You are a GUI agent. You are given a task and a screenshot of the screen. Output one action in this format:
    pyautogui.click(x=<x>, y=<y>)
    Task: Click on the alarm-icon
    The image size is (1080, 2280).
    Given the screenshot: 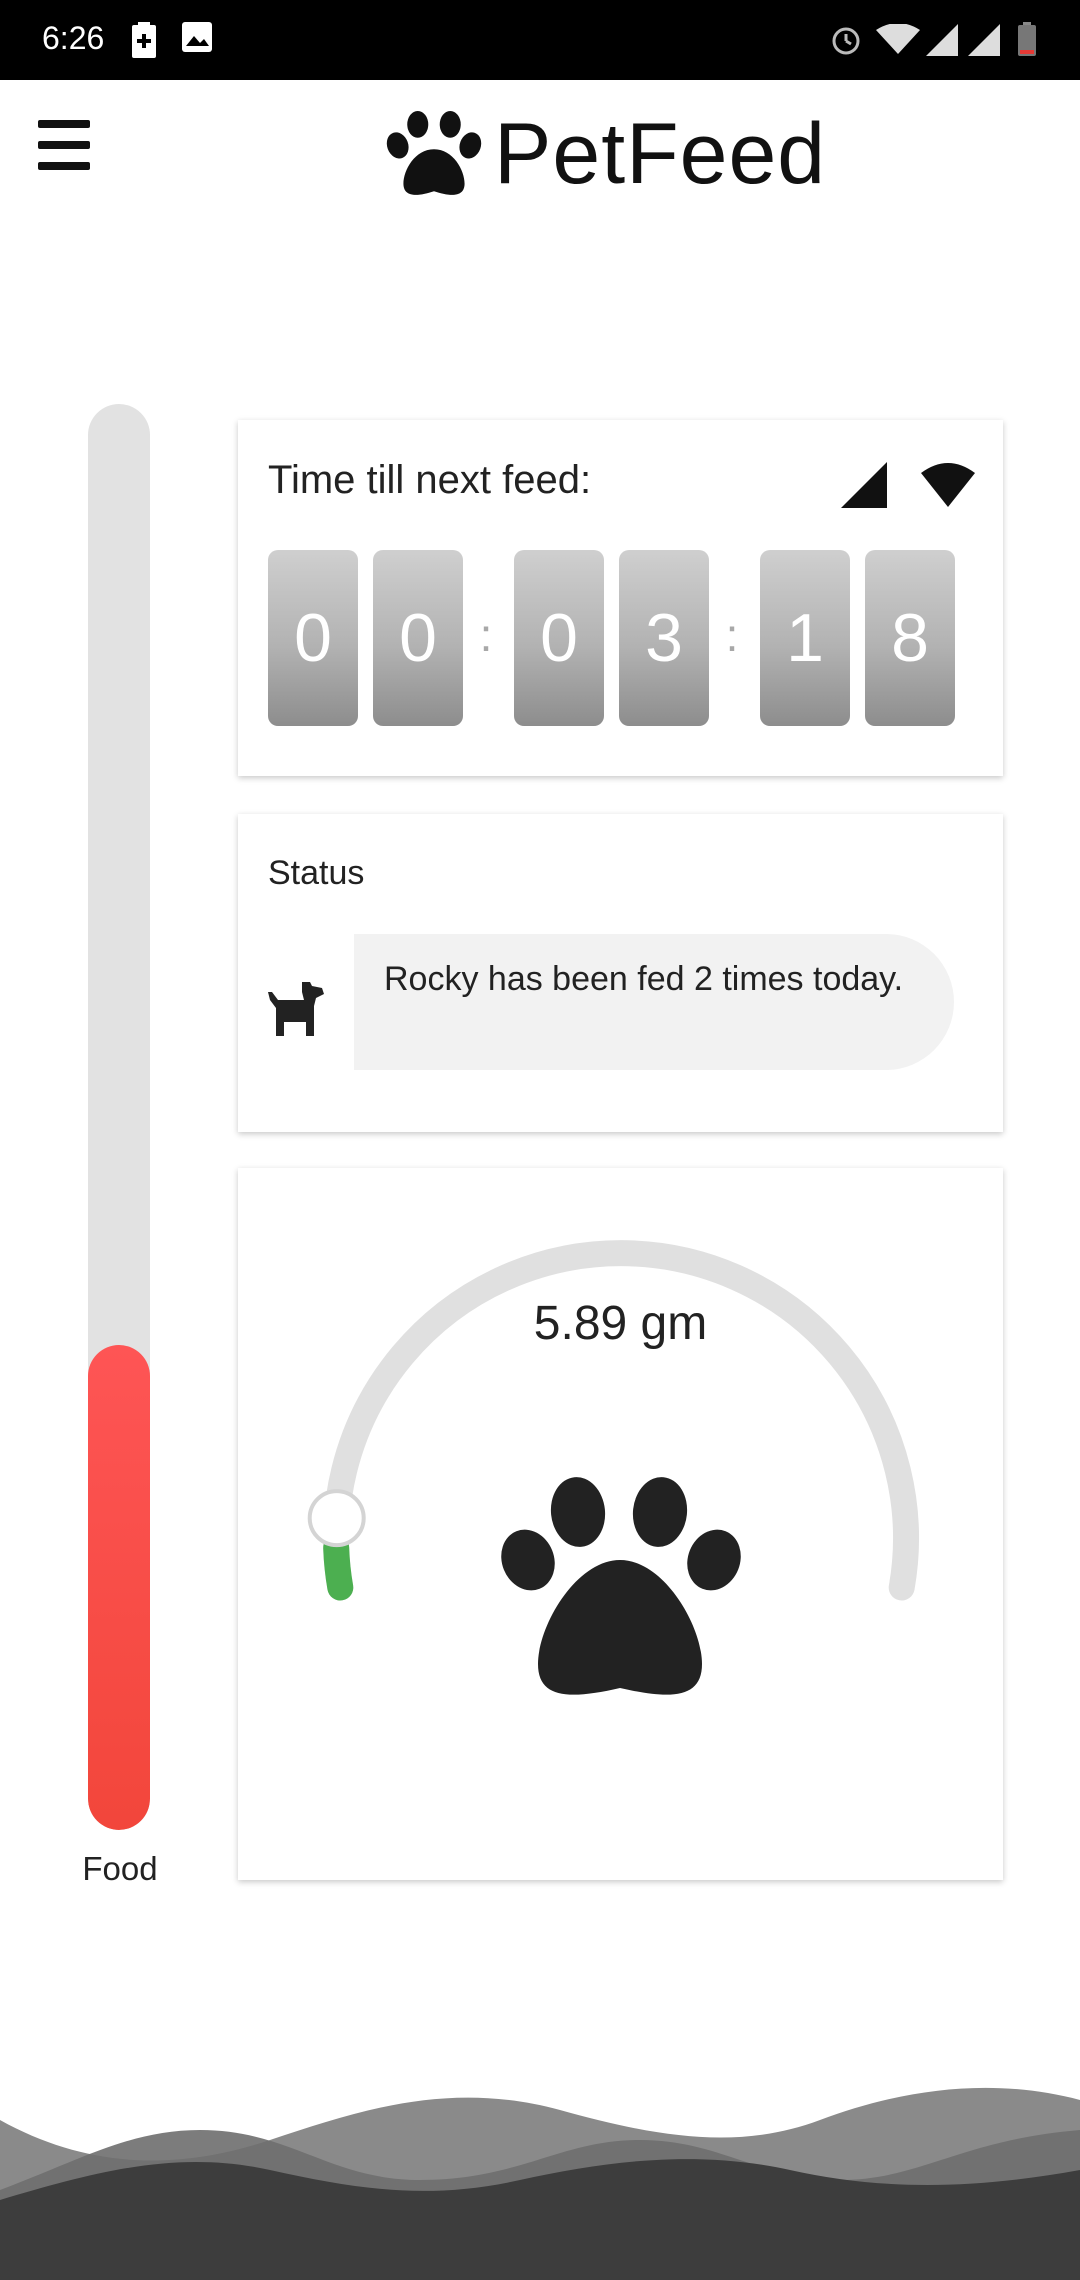 What is the action you would take?
    pyautogui.click(x=846, y=41)
    